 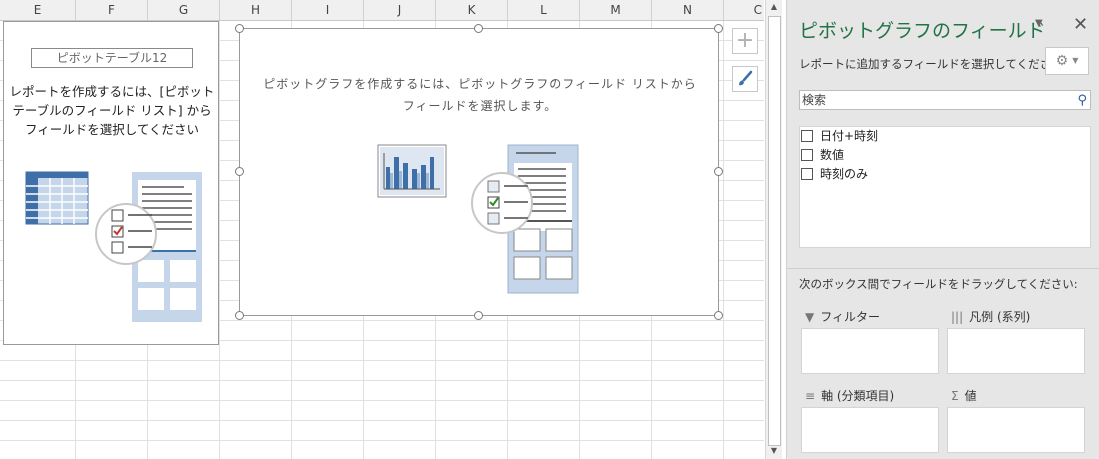 What do you see at coordinates (858, 396) in the screenshot?
I see `axis-area-text: 軸 (分類項目)` at bounding box center [858, 396].